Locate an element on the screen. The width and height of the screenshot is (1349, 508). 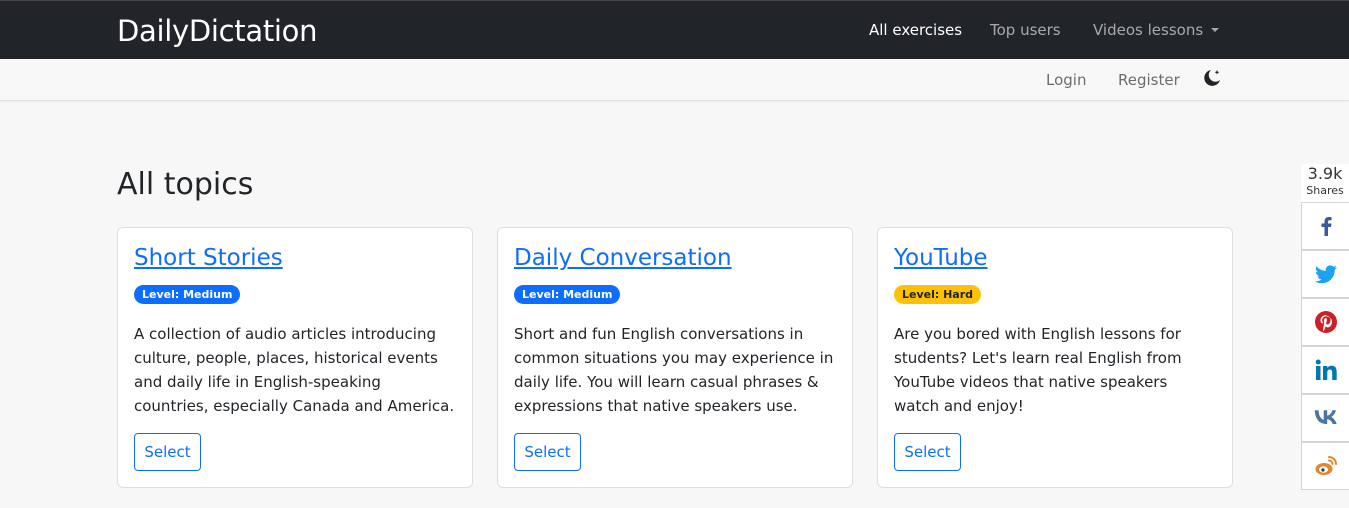
share-pinterest-button is located at coordinates (1325, 322).